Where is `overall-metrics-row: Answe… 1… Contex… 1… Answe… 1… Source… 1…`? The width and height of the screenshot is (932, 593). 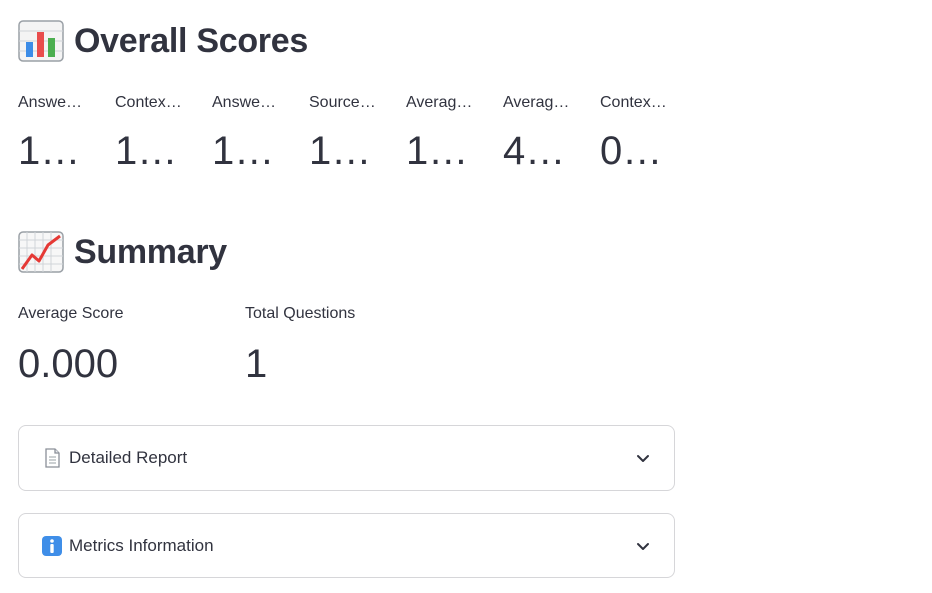 overall-metrics-row: Answe… 1… Contex… 1… Answe… 1… Source… 1… is located at coordinates (357, 134).